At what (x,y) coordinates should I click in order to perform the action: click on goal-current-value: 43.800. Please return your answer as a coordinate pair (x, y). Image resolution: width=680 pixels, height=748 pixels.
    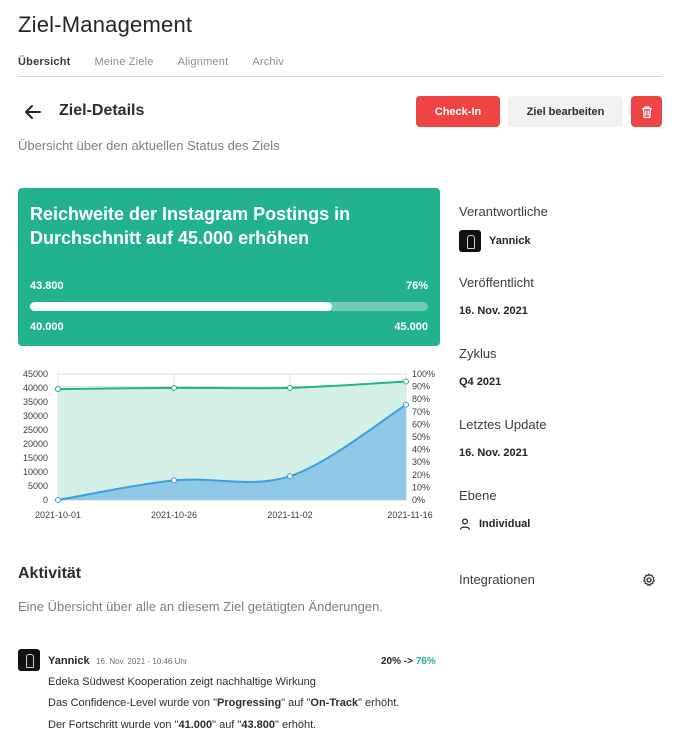
    Looking at the image, I should click on (47, 286).